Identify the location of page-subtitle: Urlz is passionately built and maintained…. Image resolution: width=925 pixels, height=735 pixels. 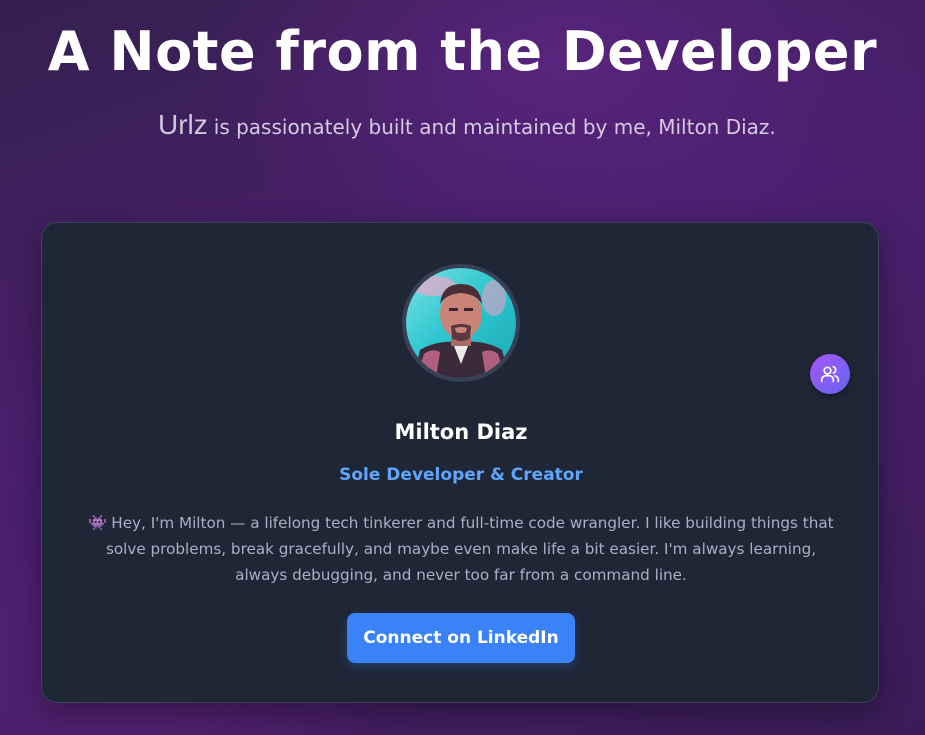
(467, 126).